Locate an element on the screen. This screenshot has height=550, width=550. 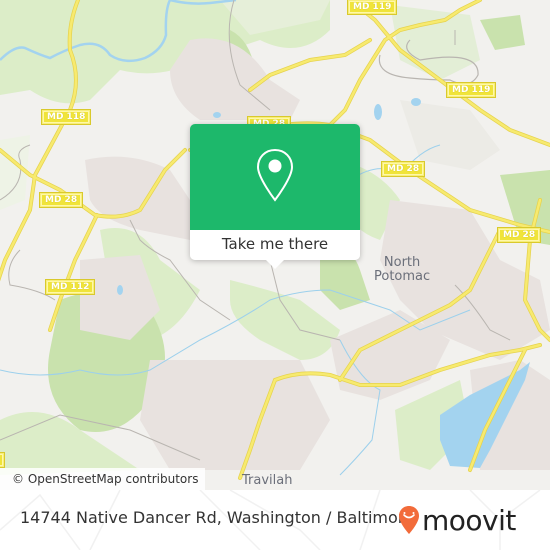
place-label-line: Potomac is located at coordinates (402, 276).